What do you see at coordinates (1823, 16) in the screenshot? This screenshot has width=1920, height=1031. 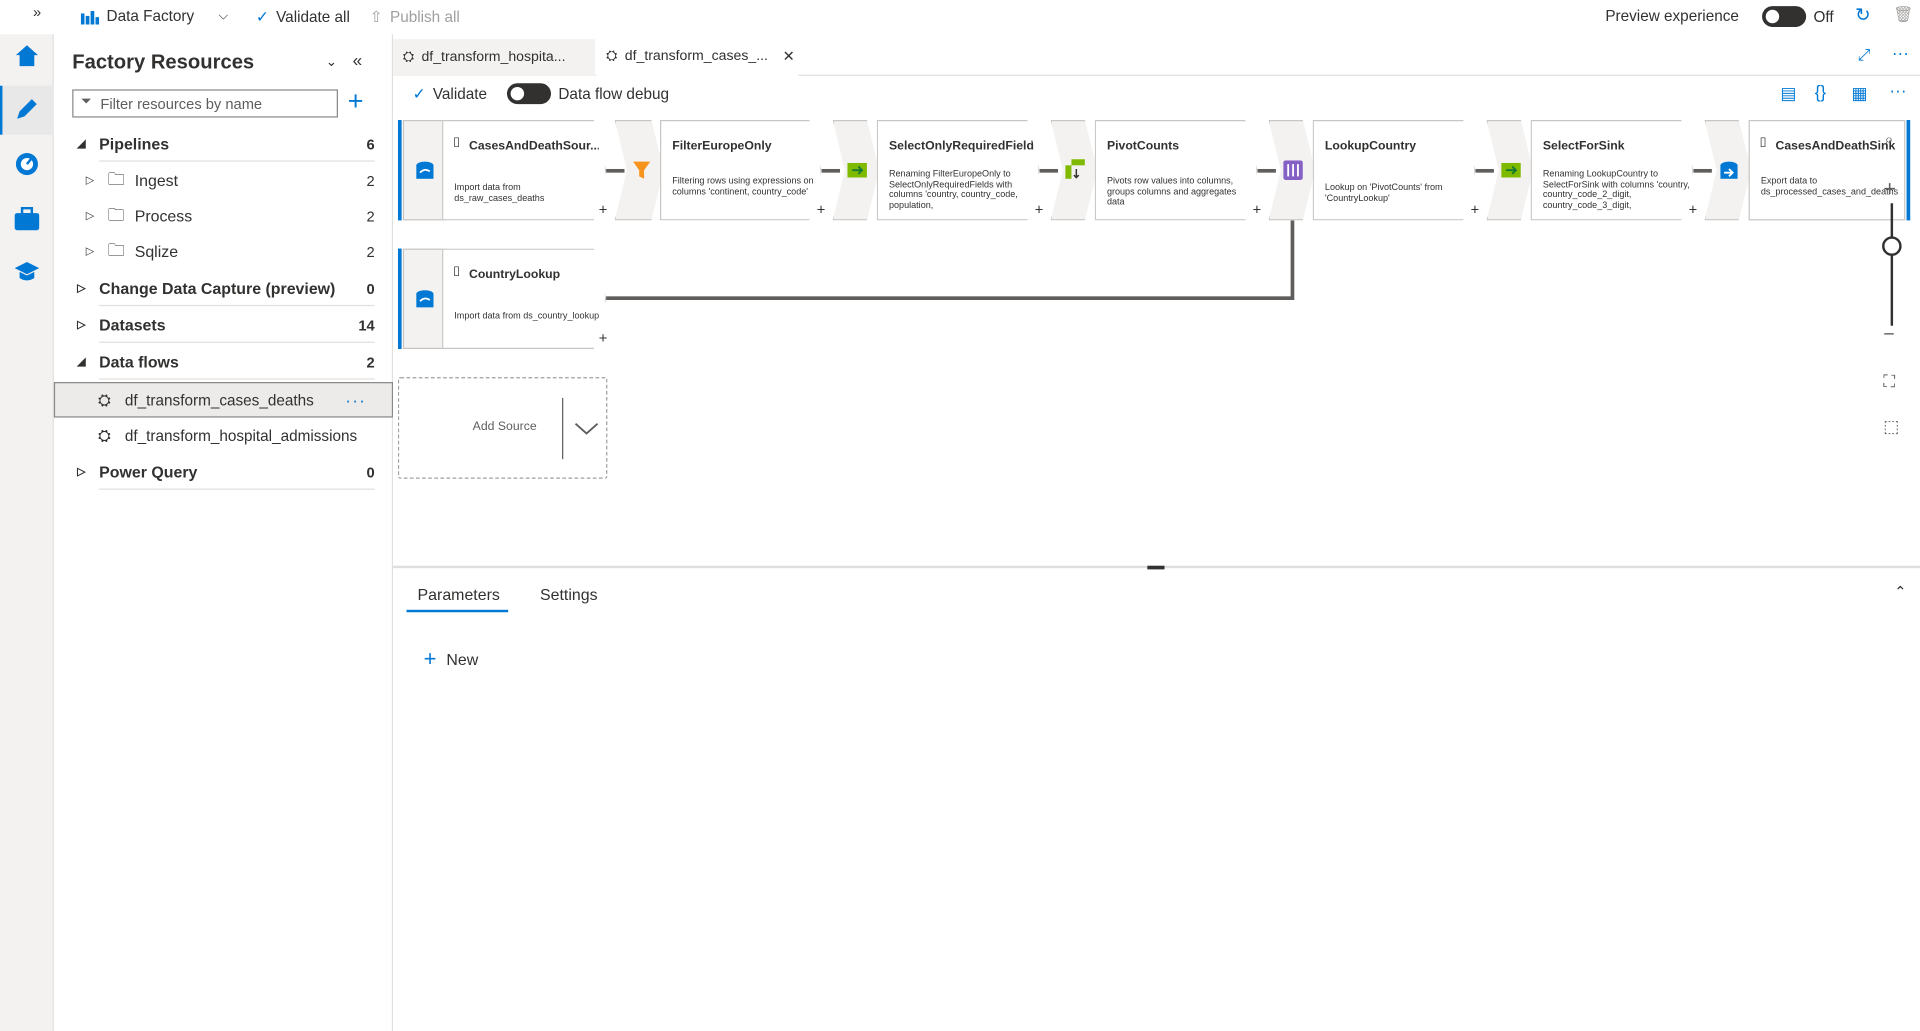 I see `preview-state: Off` at bounding box center [1823, 16].